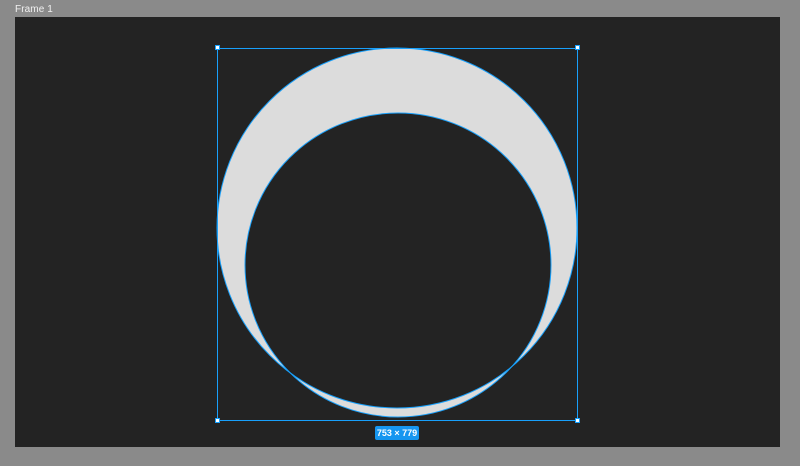 The height and width of the screenshot is (466, 800). What do you see at coordinates (217, 420) in the screenshot?
I see `resize-handle-bottom-left` at bounding box center [217, 420].